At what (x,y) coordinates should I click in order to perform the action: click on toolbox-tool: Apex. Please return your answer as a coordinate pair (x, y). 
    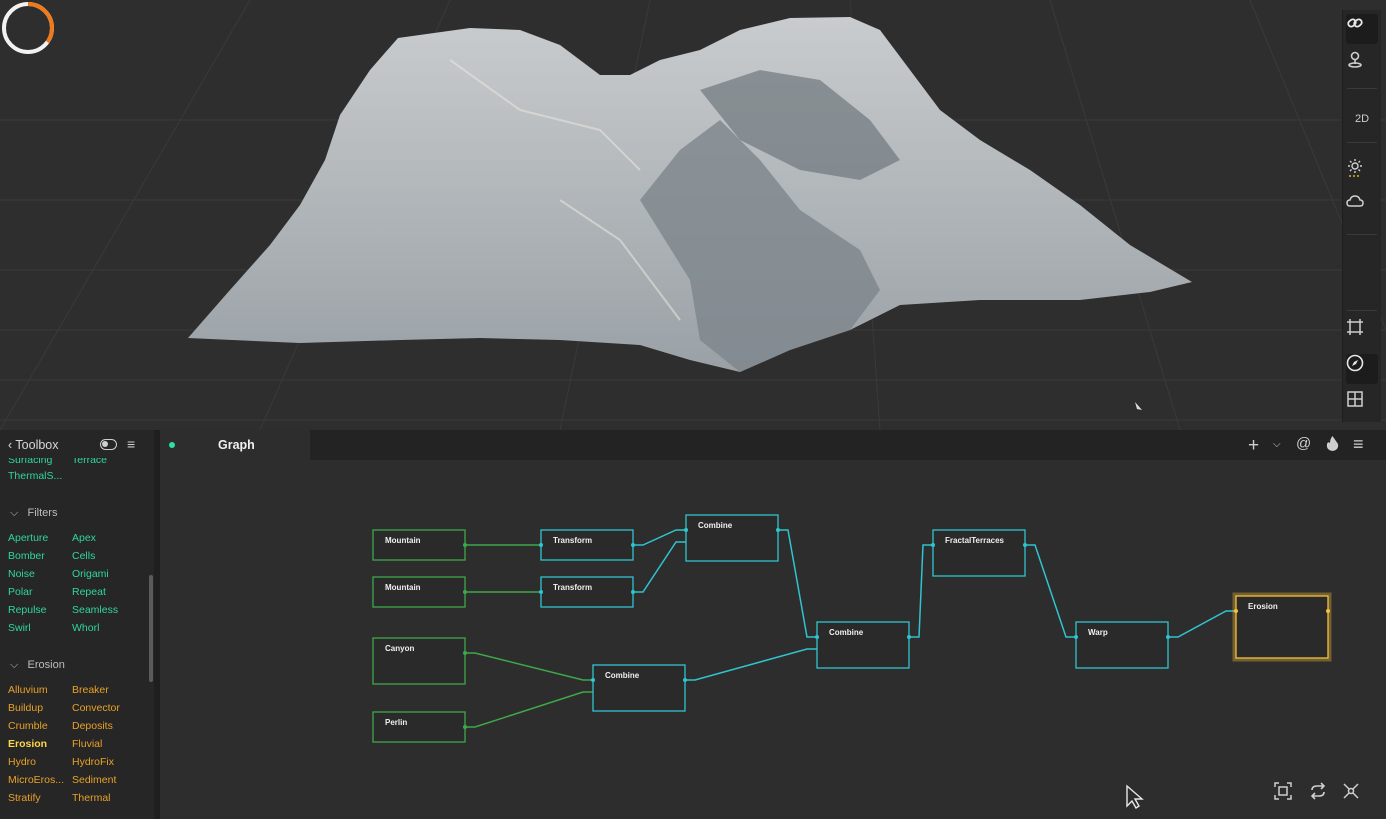
    Looking at the image, I should click on (84, 538).